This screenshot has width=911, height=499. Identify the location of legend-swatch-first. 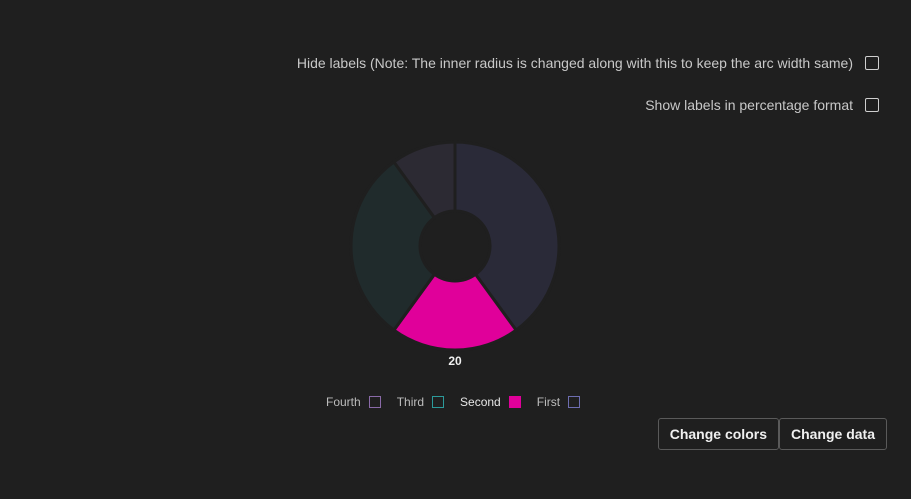
(574, 402).